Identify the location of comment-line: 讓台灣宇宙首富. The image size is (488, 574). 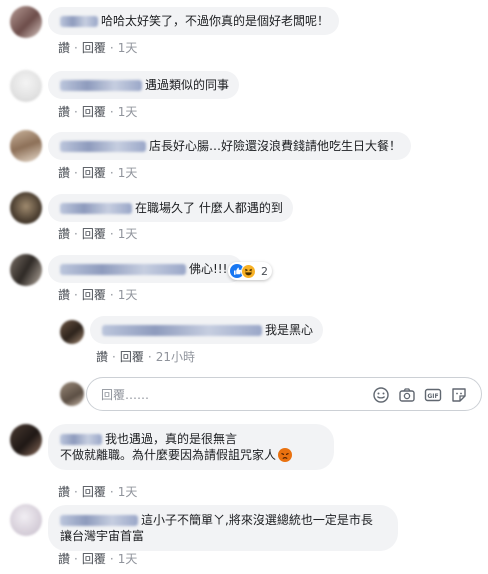
(224, 536).